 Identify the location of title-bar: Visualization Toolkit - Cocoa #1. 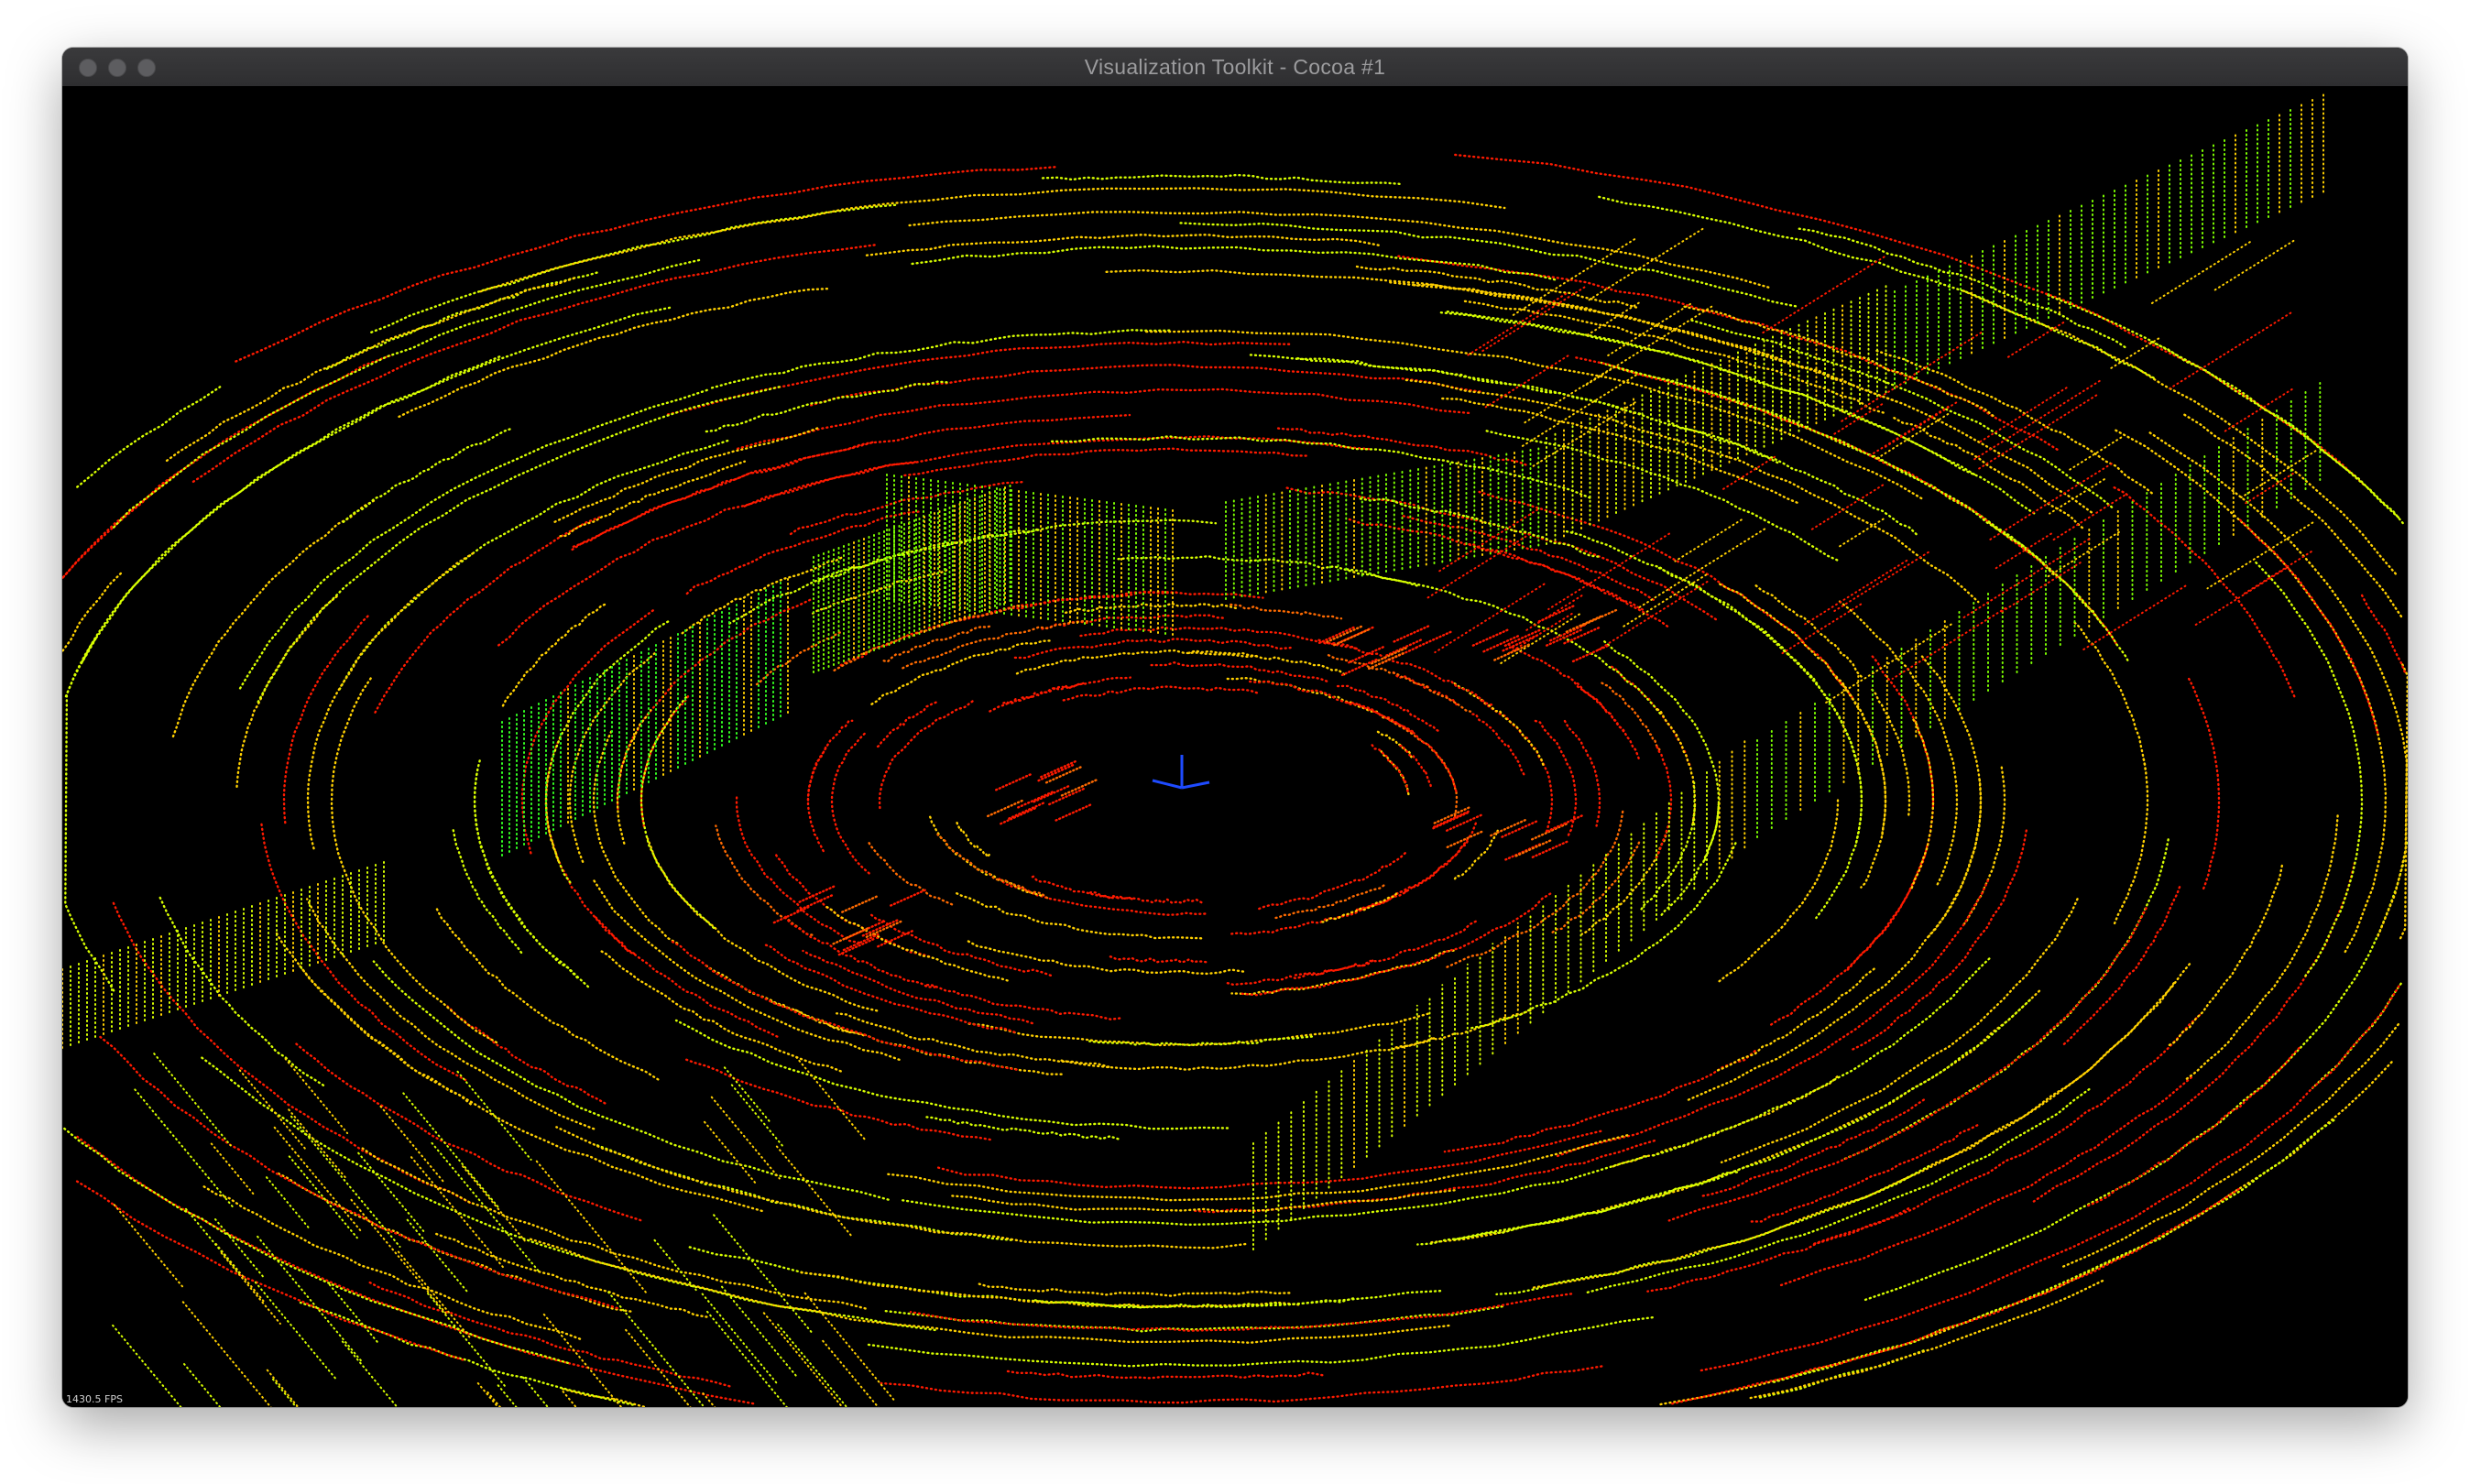
(1235, 67).